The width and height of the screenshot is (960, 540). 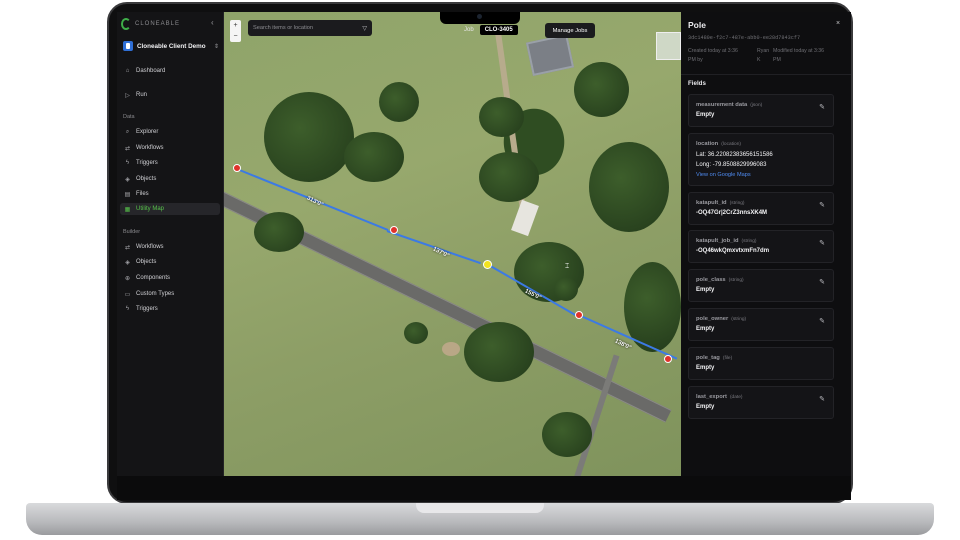 I want to click on created-line: Created today at 3:36, so click(x=713, y=51).